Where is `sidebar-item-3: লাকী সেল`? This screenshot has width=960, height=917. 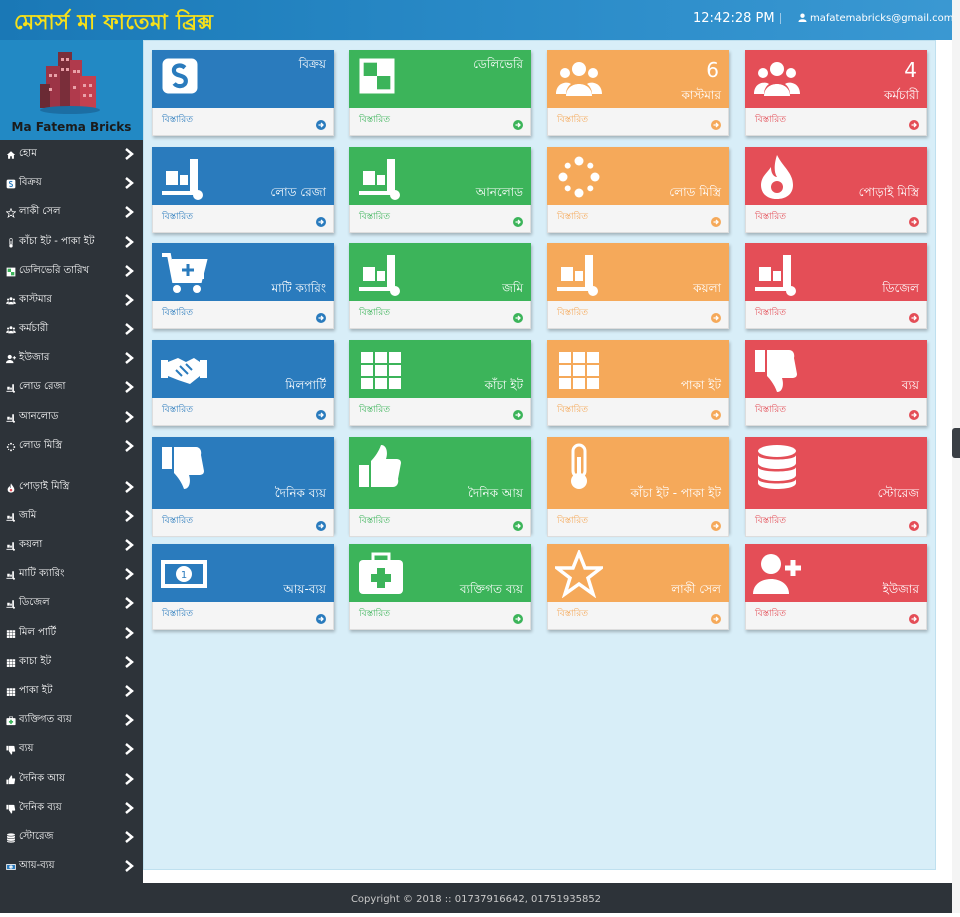 sidebar-item-3: লাকী সেল is located at coordinates (71, 212).